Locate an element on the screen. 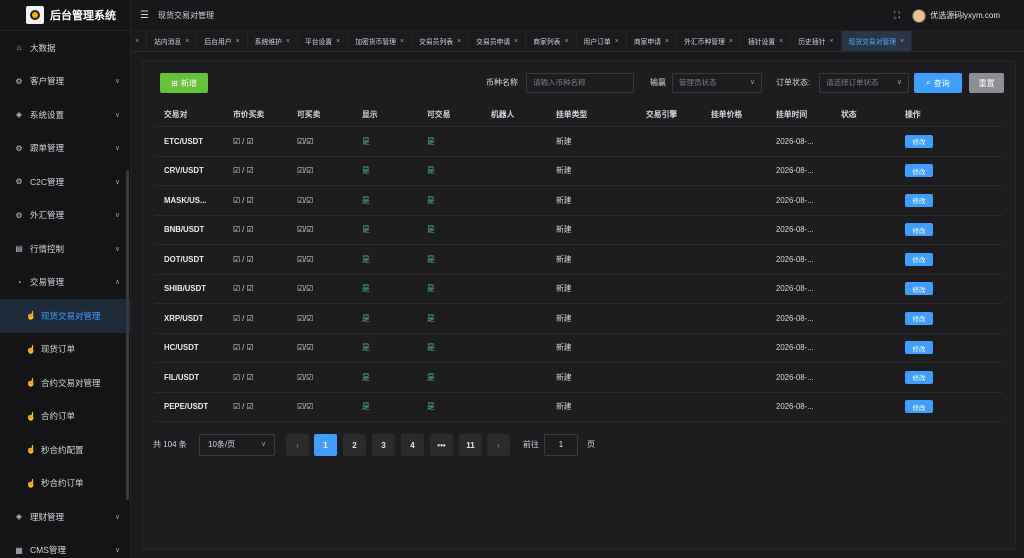 The width and height of the screenshot is (1024, 558). reset-button: 重置 is located at coordinates (986, 83).